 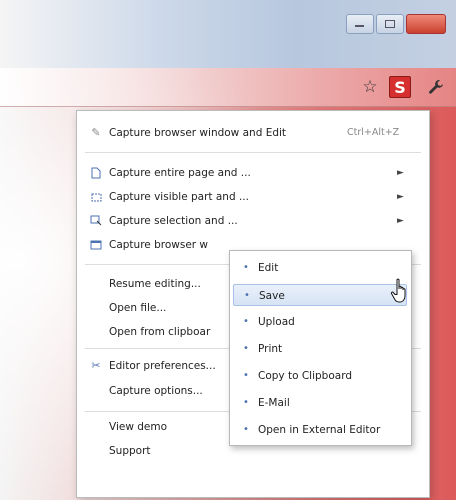 What do you see at coordinates (96, 221) in the screenshot?
I see `selection-icon` at bounding box center [96, 221].